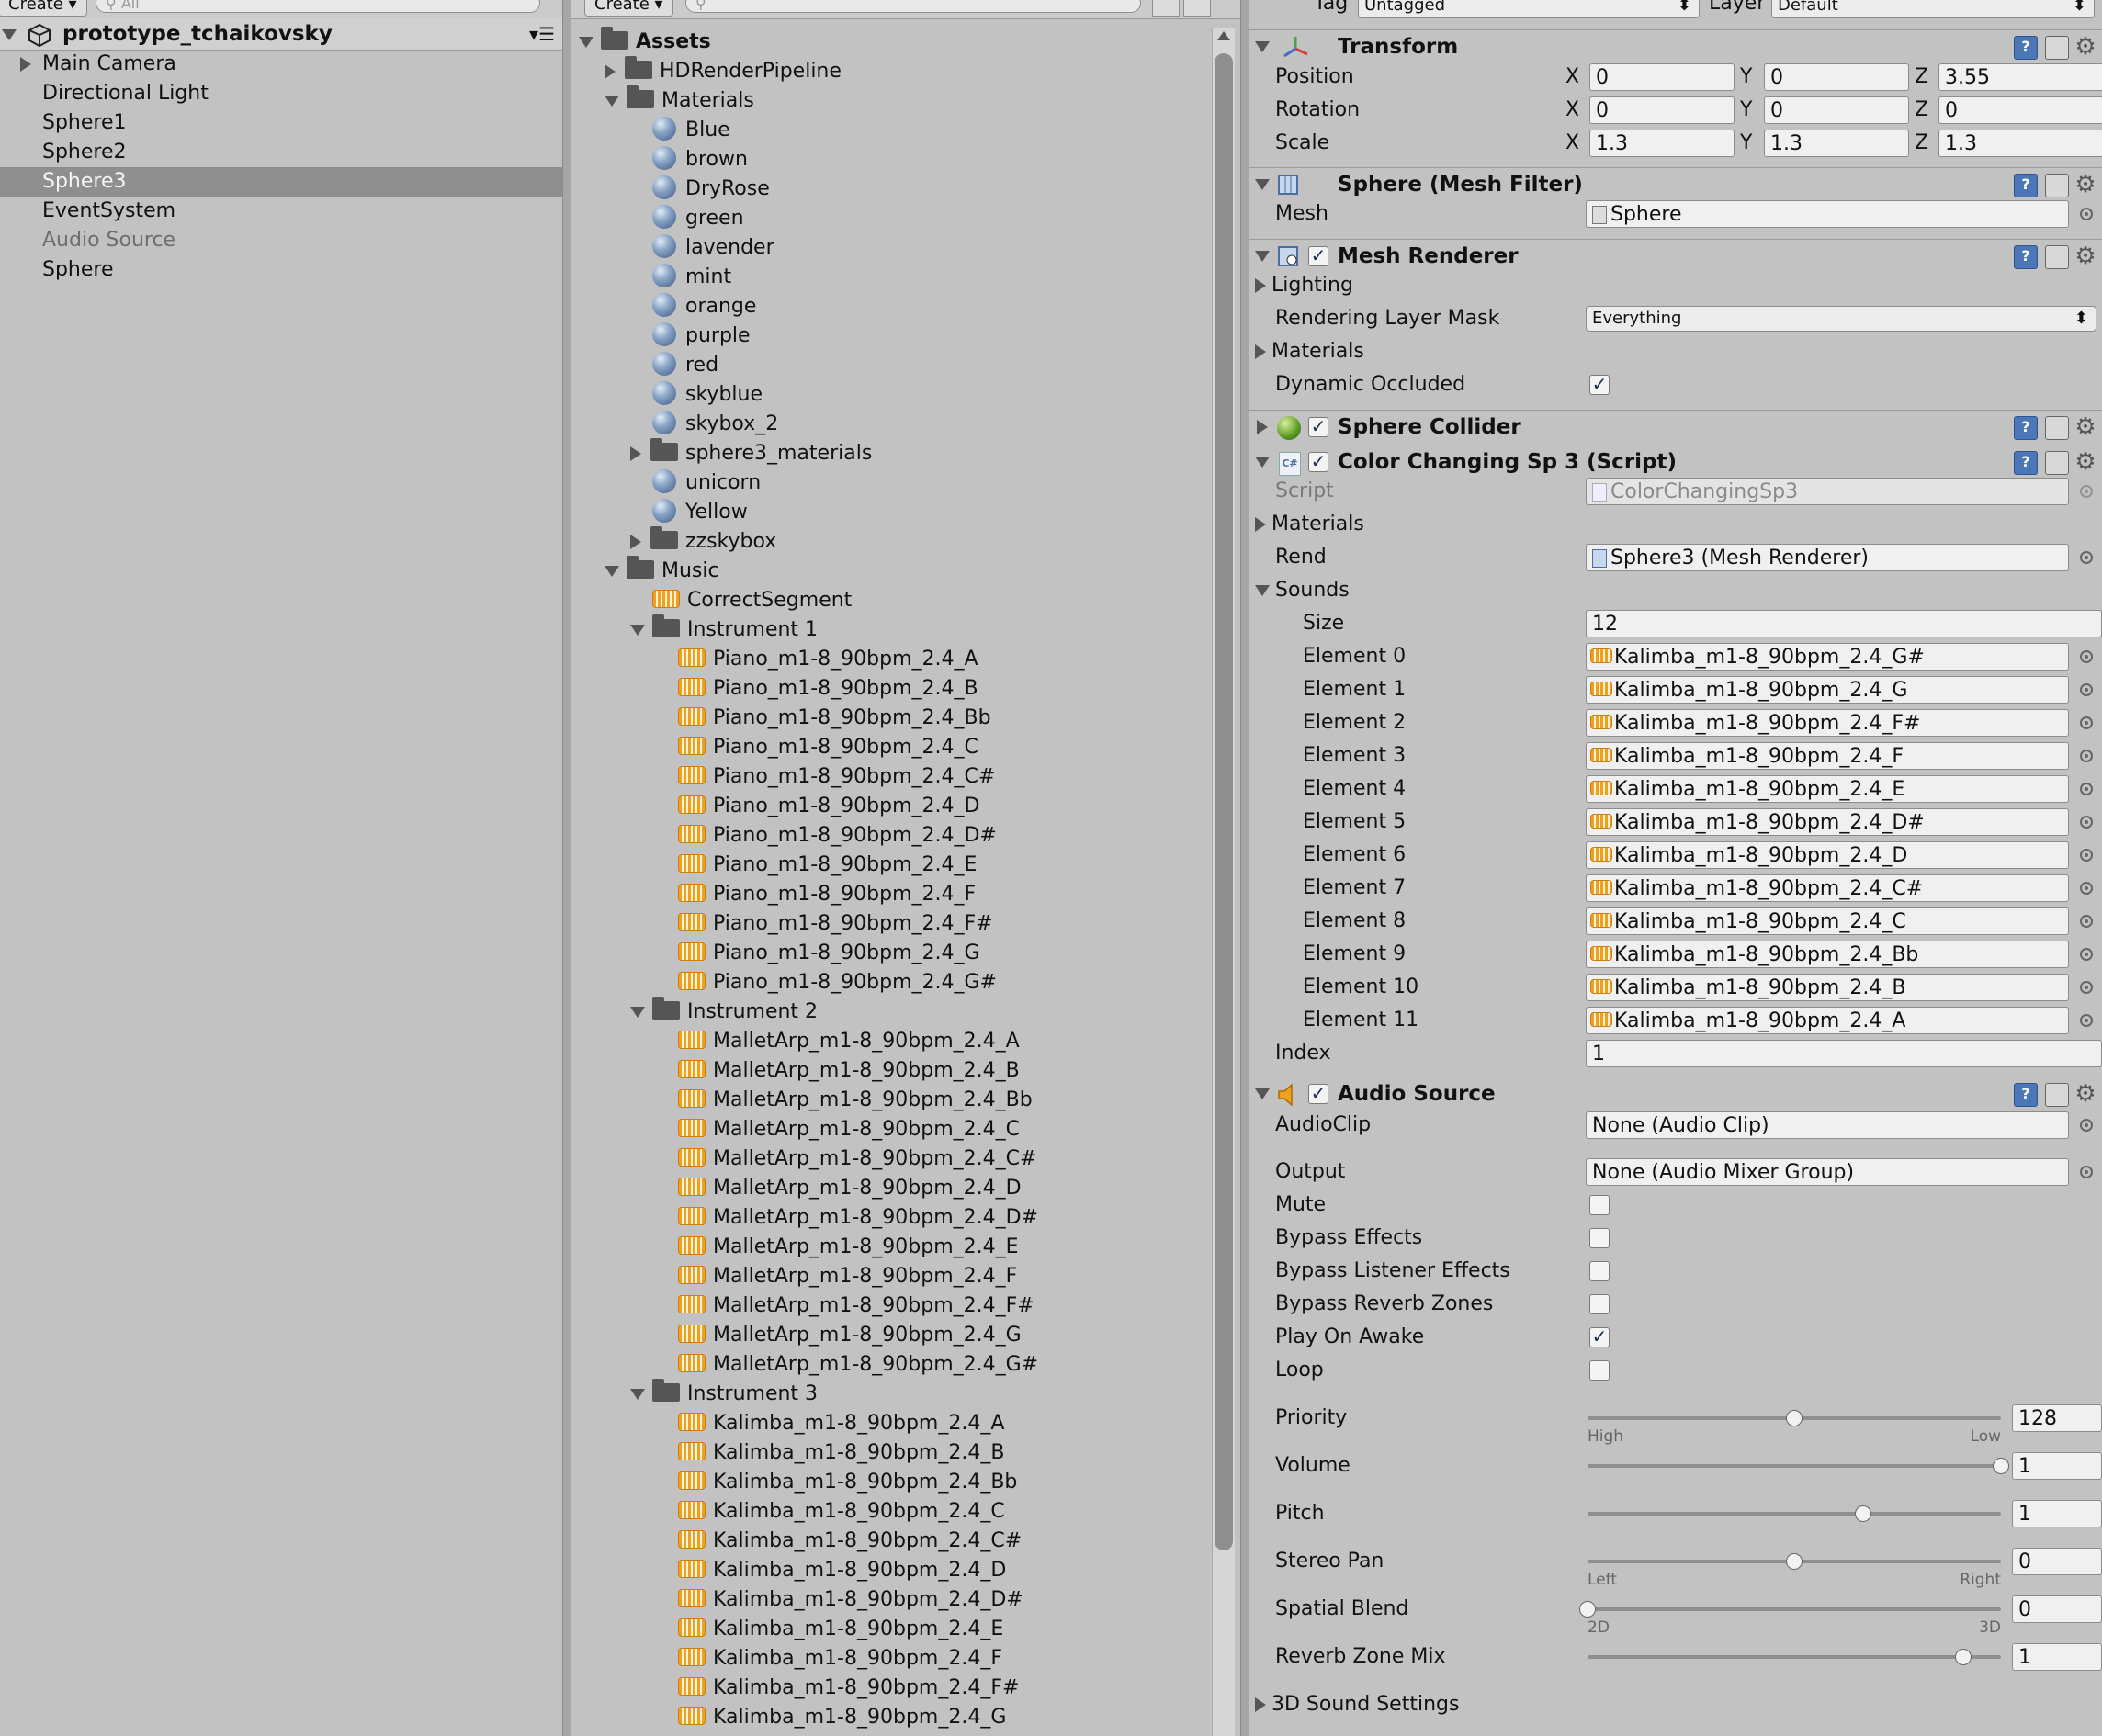 This screenshot has height=1736, width=2102. I want to click on project-item: Kalimba_m1-8_90bpm_2.4_F, so click(829, 1659).